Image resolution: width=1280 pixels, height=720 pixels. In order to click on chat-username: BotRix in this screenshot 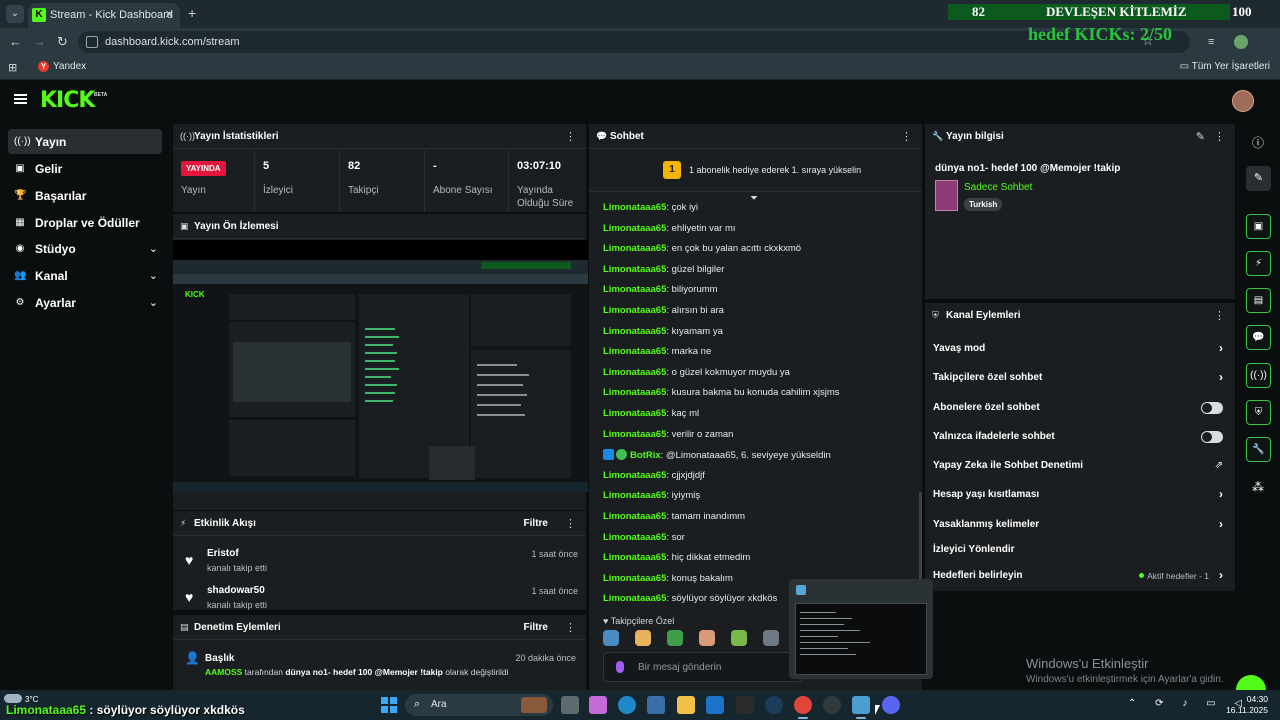, I will do `click(645, 455)`.